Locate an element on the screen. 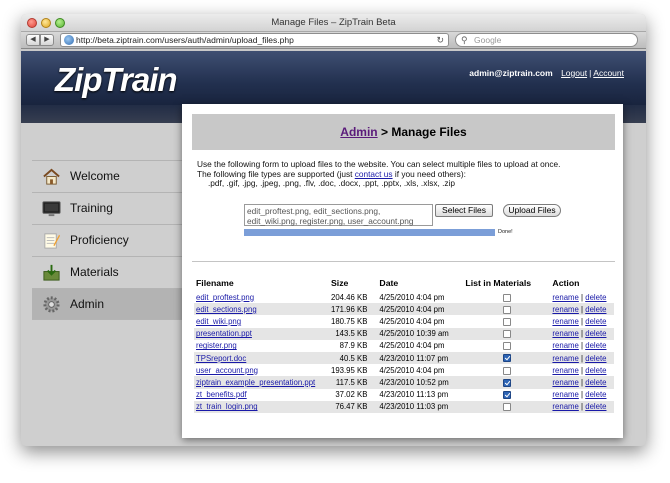 Image resolution: width=670 pixels, height=483 pixels. zoom-window-button is located at coordinates (60, 23).